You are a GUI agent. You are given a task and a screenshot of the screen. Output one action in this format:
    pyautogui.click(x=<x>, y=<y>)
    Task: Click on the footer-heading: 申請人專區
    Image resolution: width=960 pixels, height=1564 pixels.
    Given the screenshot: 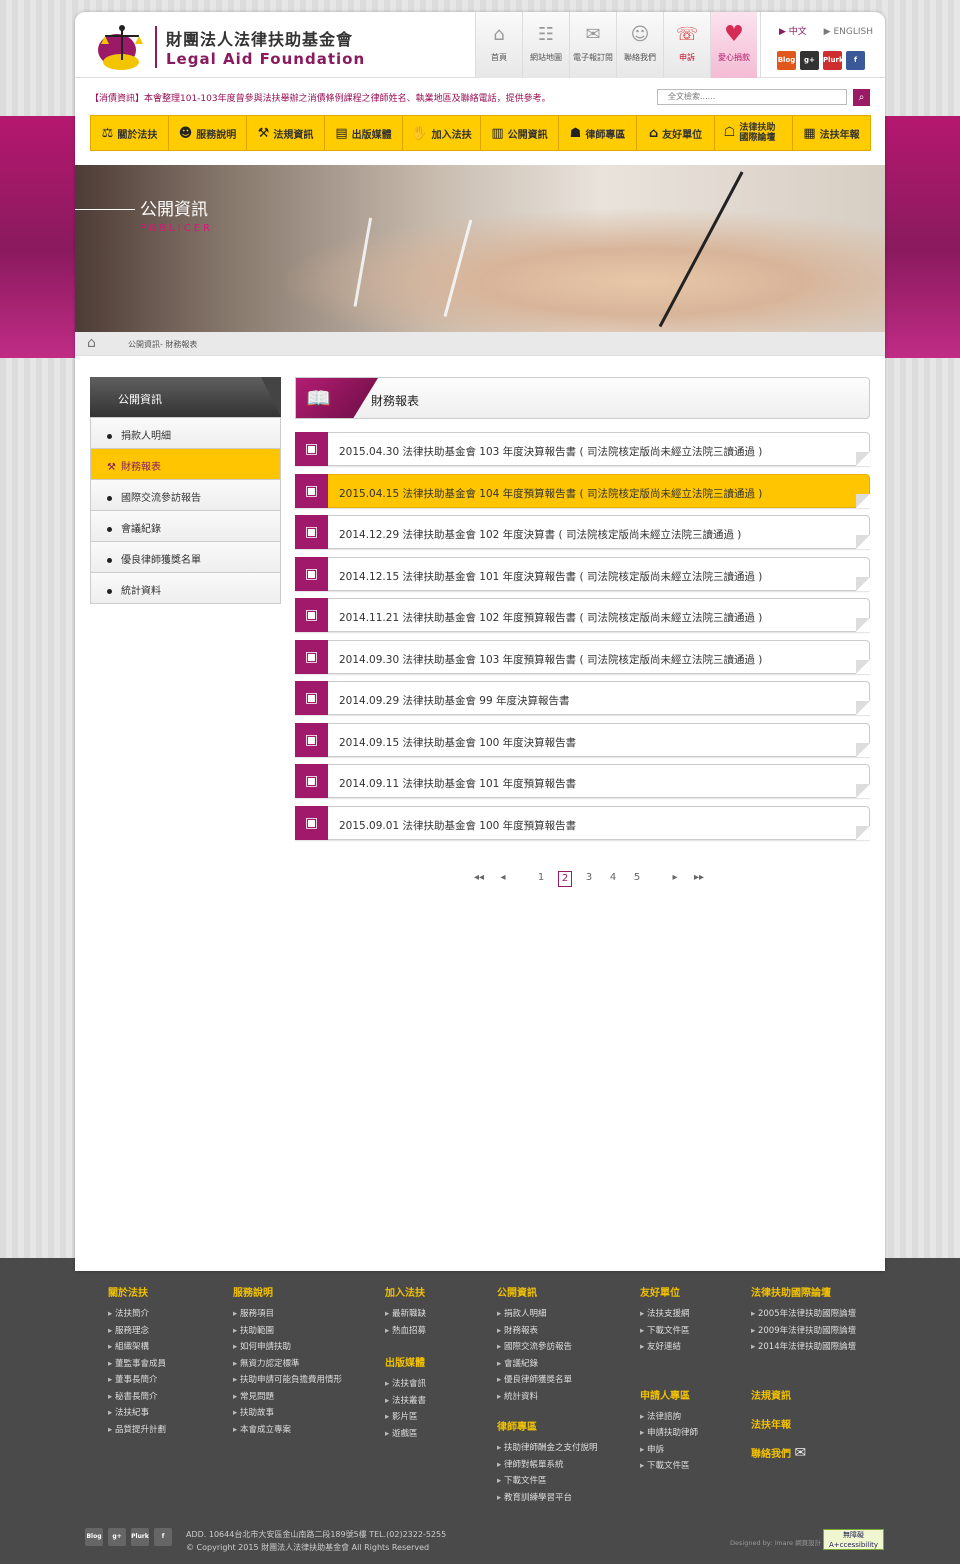 What is the action you would take?
    pyautogui.click(x=669, y=1394)
    